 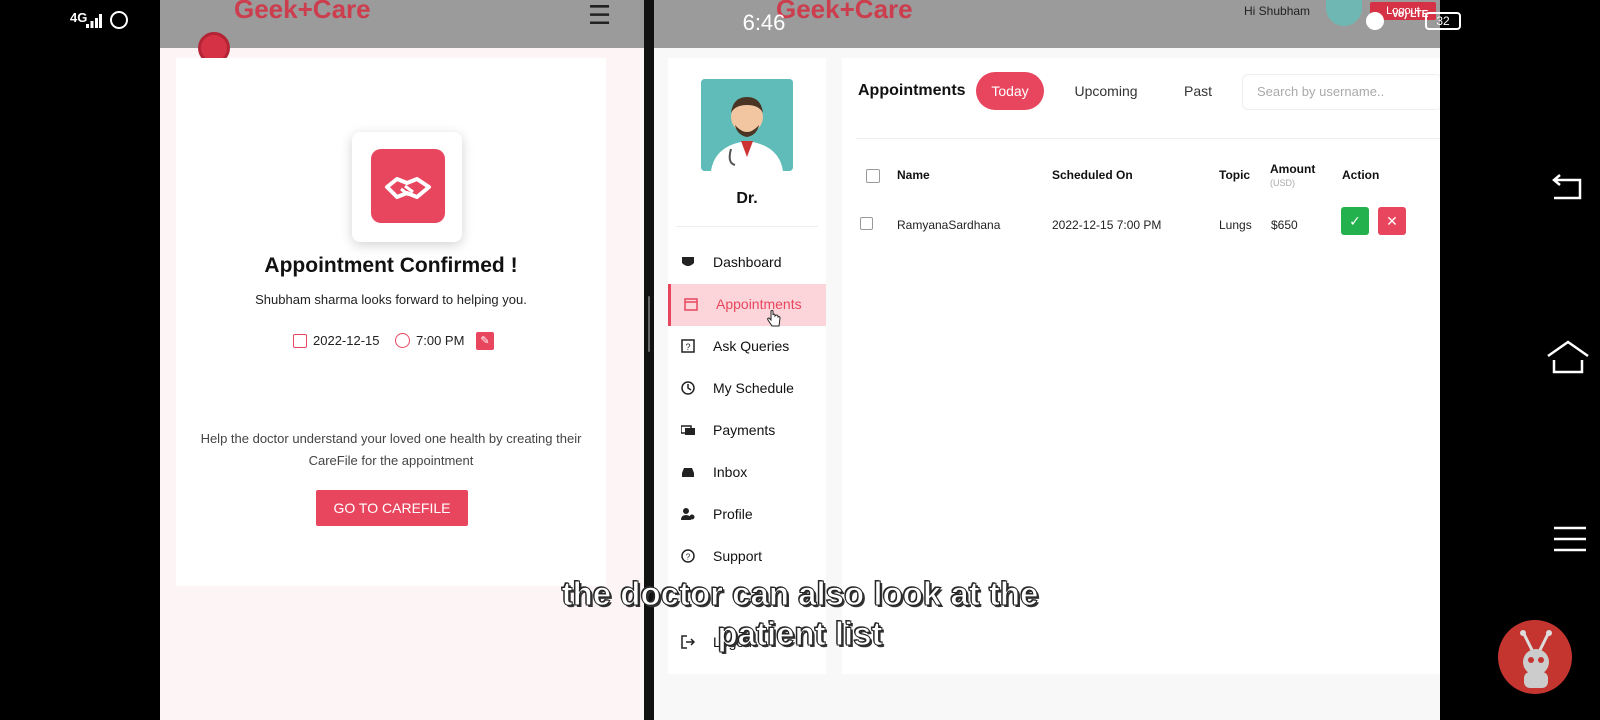 I want to click on sidebar-item-dashboard: Dashboard, so click(x=747, y=263).